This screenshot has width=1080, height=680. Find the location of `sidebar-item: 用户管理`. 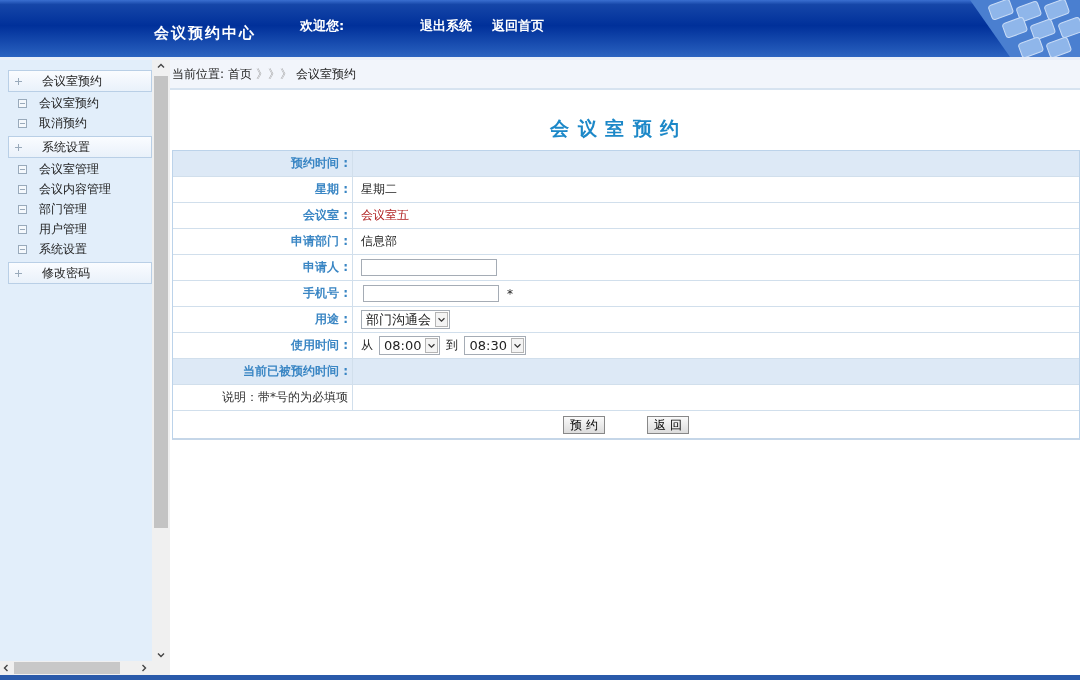

sidebar-item: 用户管理 is located at coordinates (85, 229).